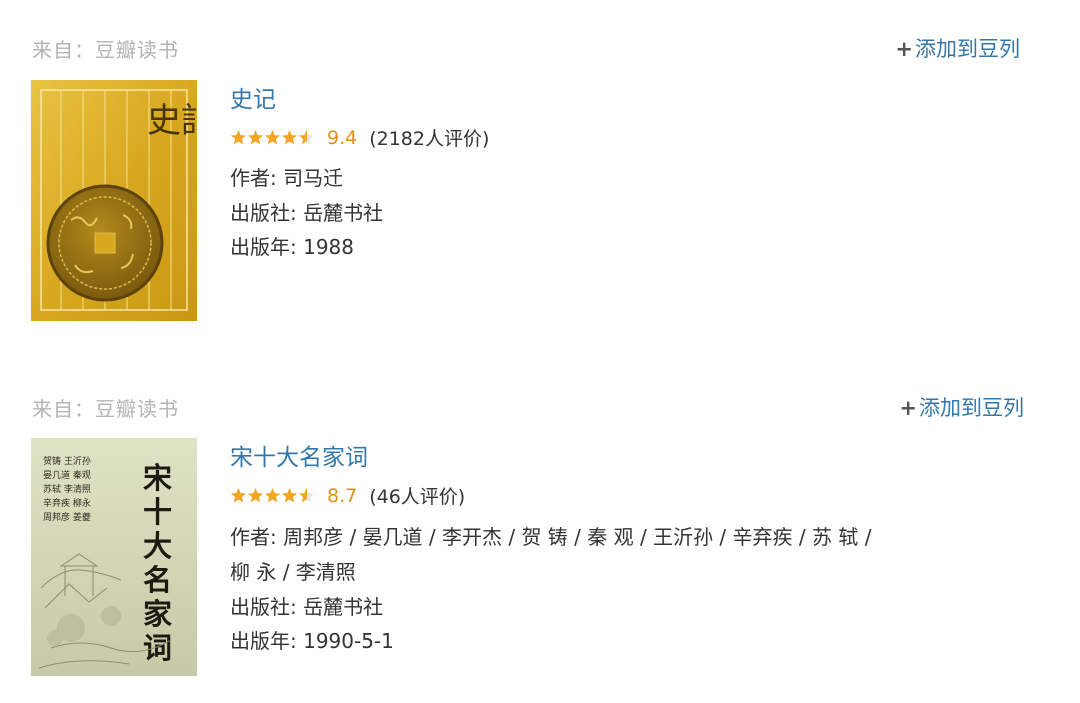  Describe the element at coordinates (253, 97) in the screenshot. I see `book-title-link: 史记` at that location.